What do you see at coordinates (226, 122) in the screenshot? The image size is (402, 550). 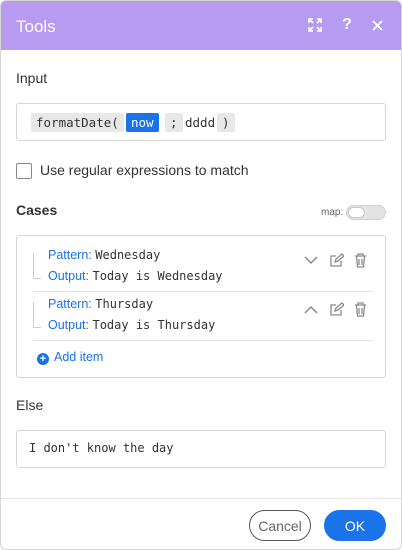 I see `close-paren-token: )` at bounding box center [226, 122].